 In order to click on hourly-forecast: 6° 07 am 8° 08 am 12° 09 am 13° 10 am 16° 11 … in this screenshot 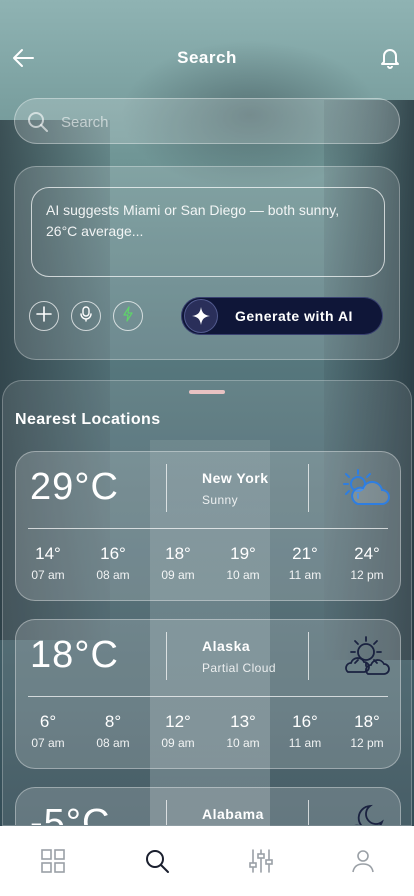, I will do `click(208, 734)`.